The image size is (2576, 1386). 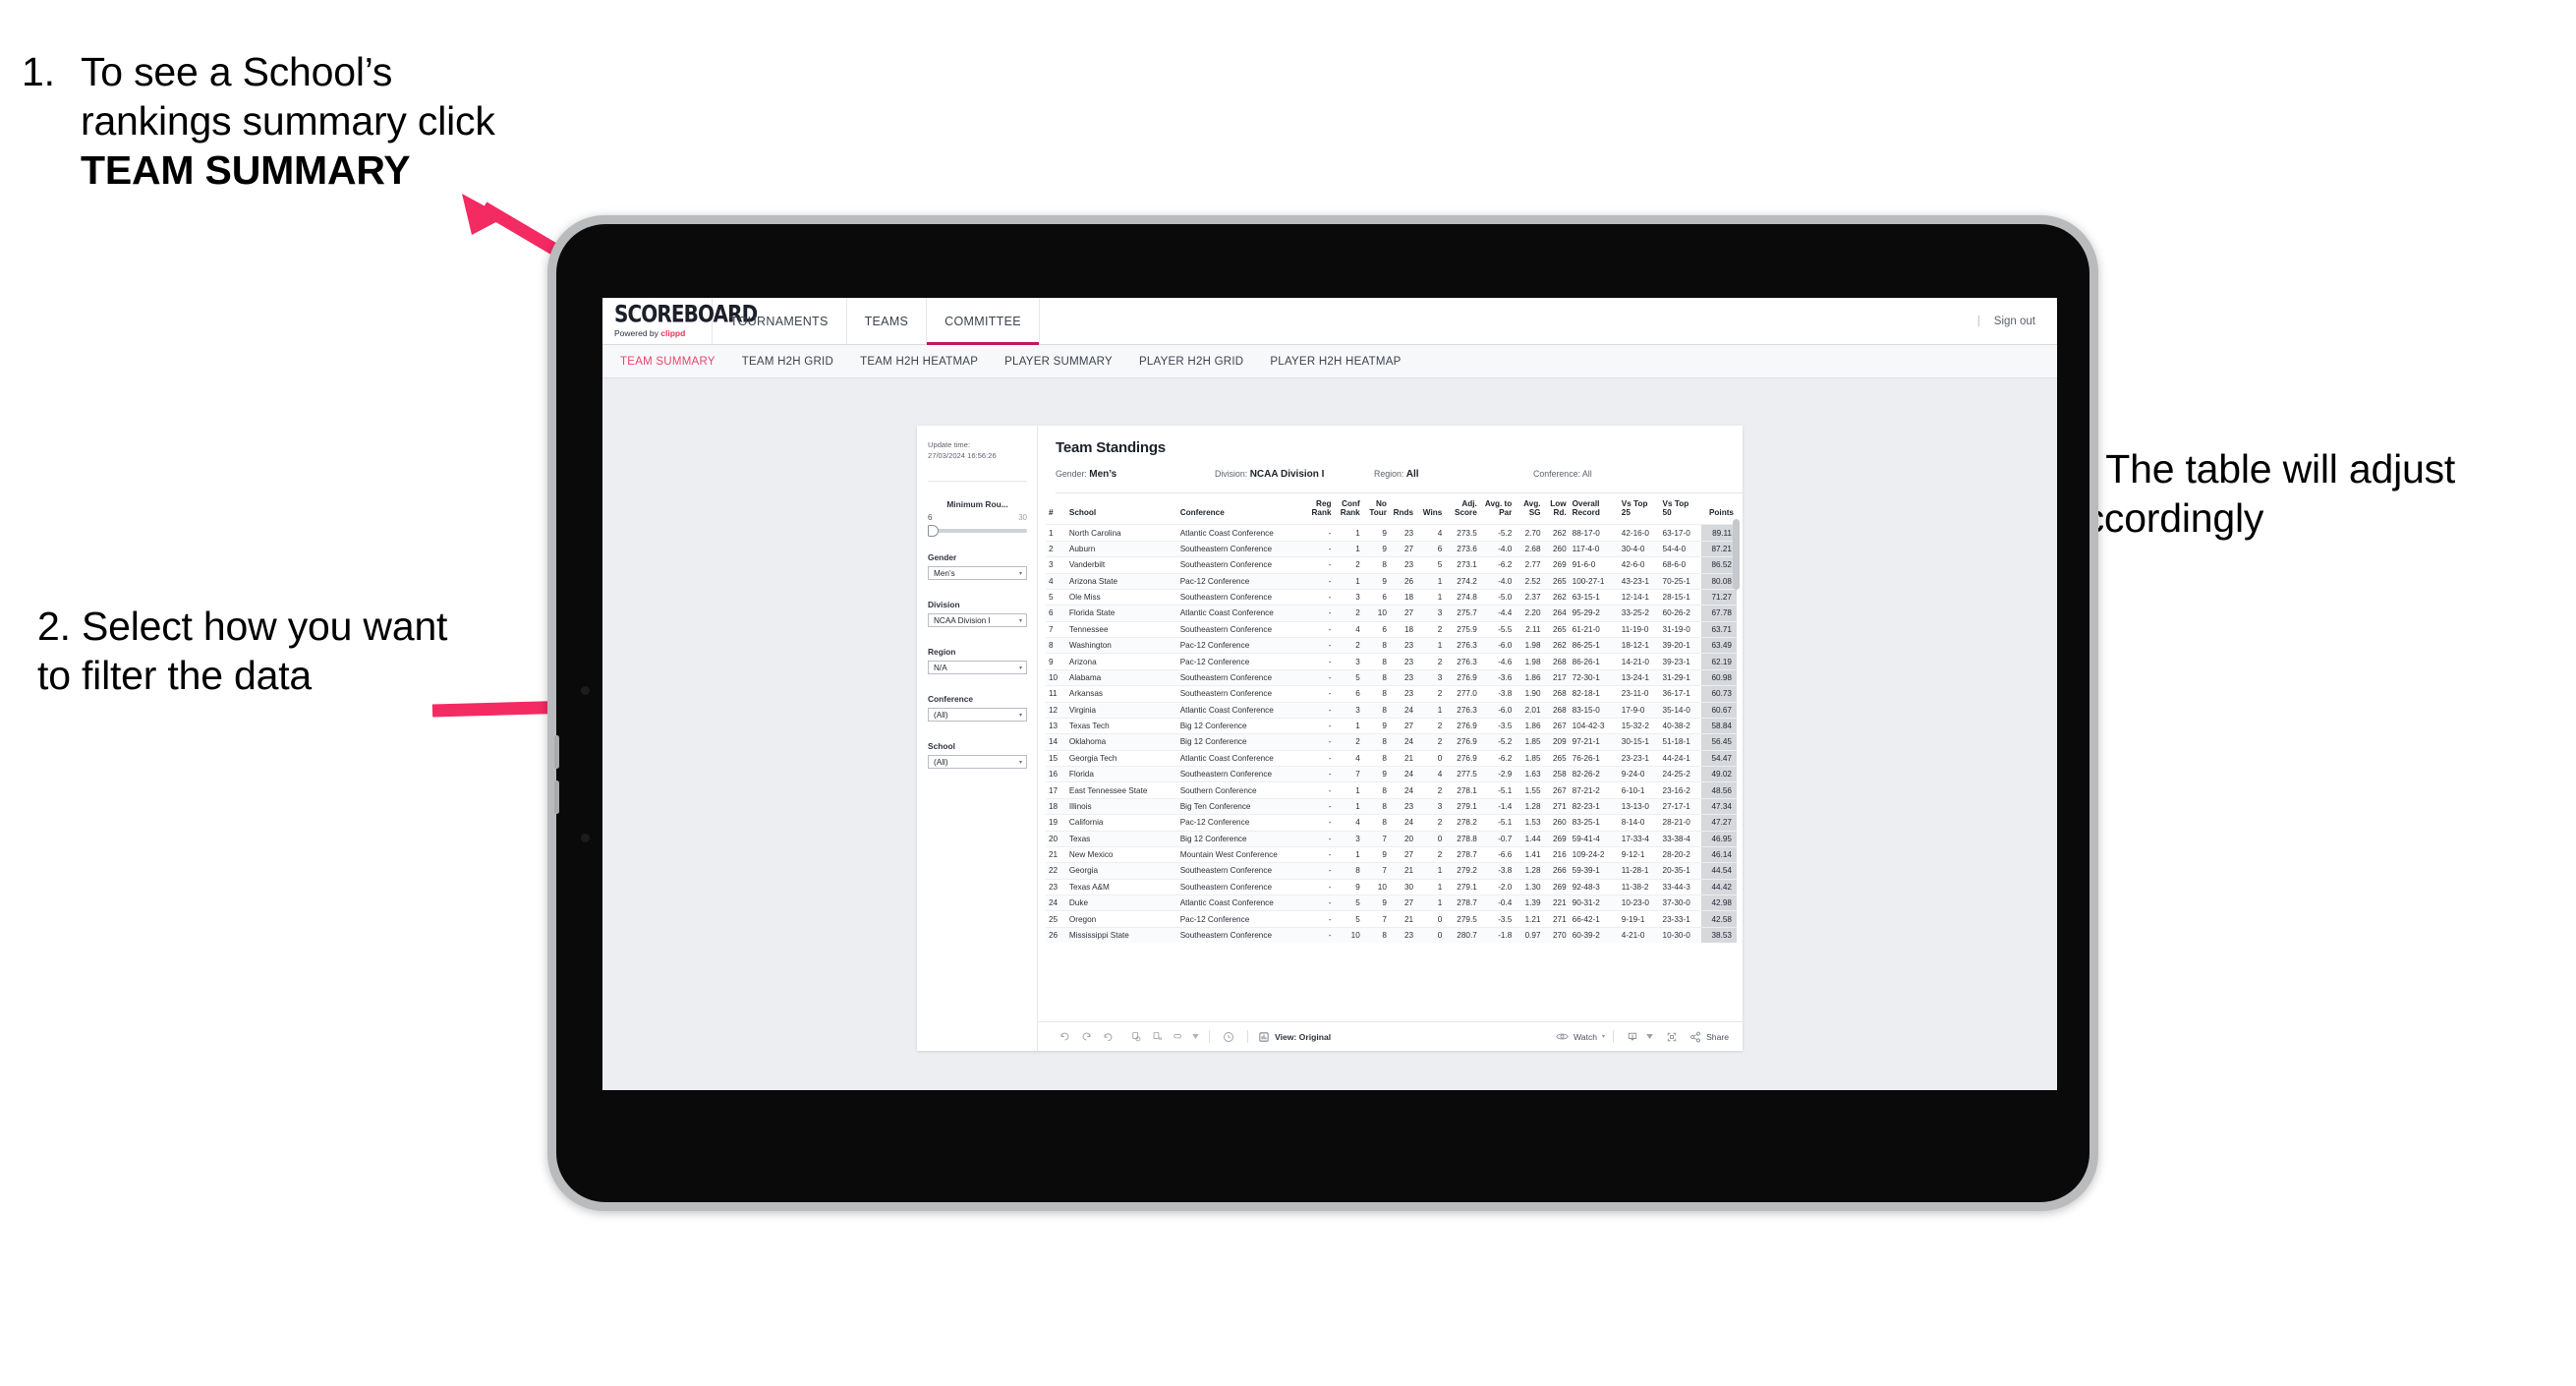 What do you see at coordinates (978, 762) in the screenshot?
I see `school-filter-select: (All) ▾` at bounding box center [978, 762].